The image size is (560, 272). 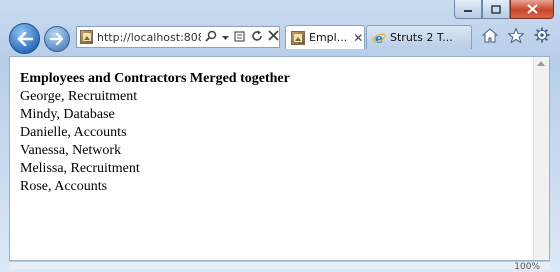 What do you see at coordinates (379, 38) in the screenshot?
I see `ie-logo-icon: e` at bounding box center [379, 38].